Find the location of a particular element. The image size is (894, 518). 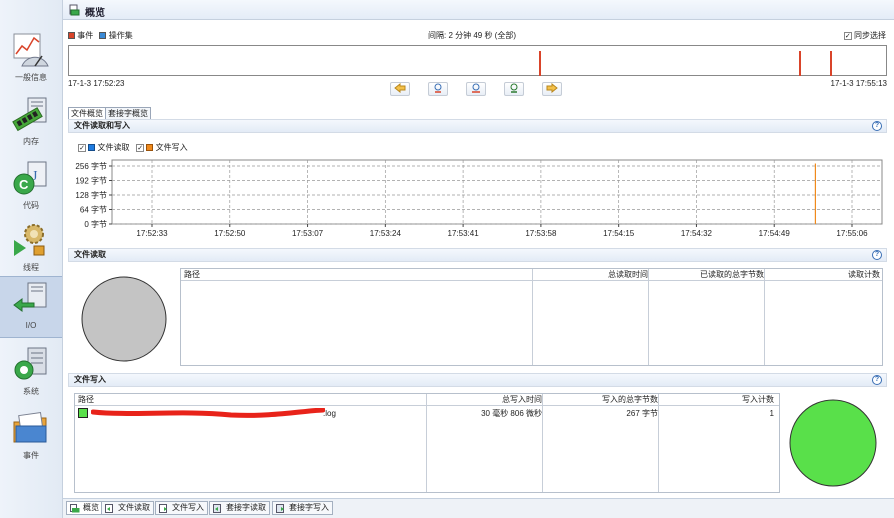

zoom-in-button is located at coordinates (438, 89).